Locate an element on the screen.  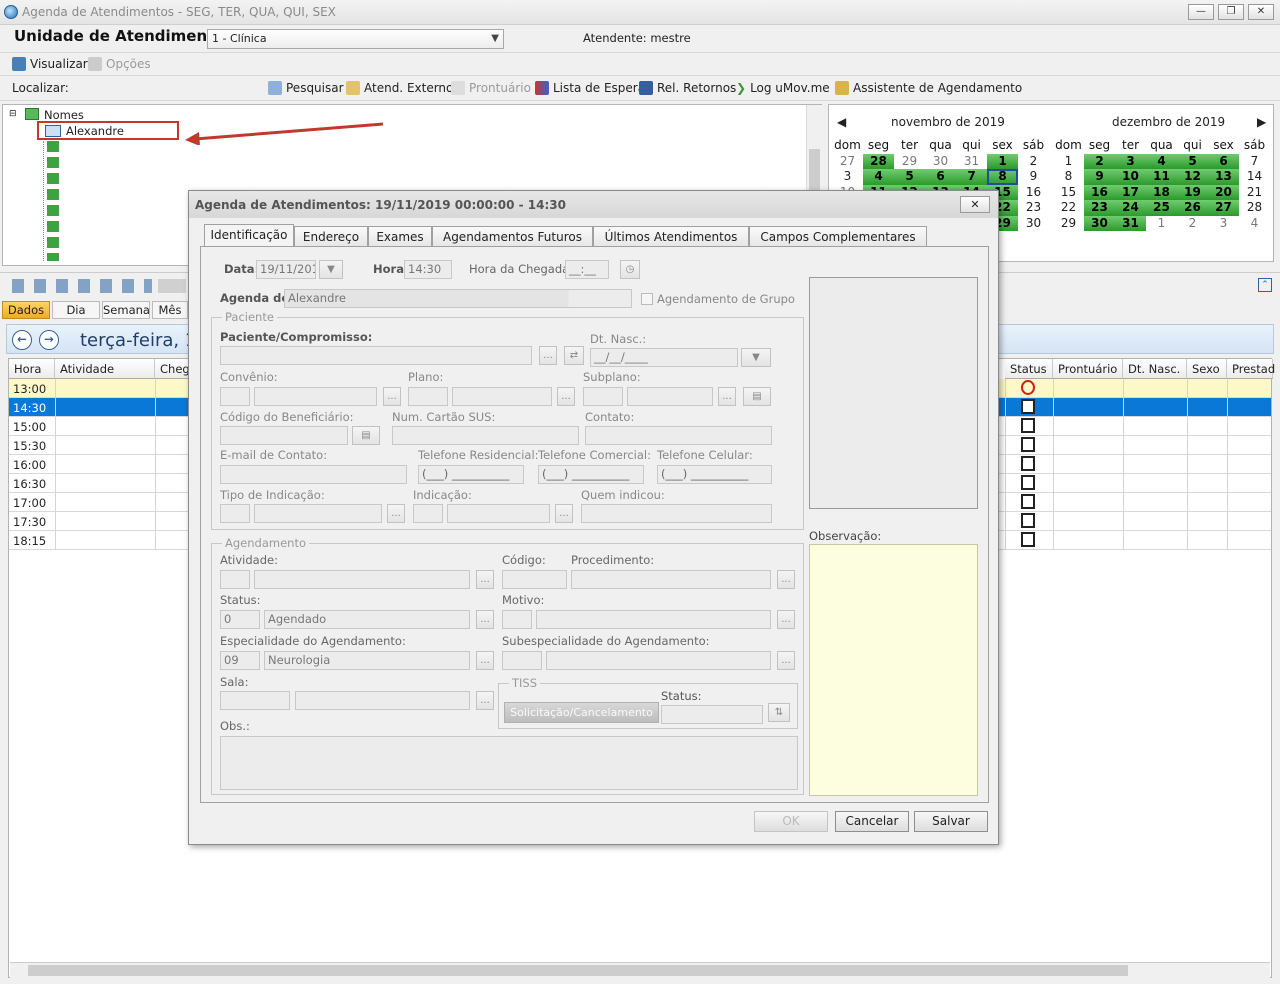
tab-endereco: Endereço is located at coordinates (331, 236).